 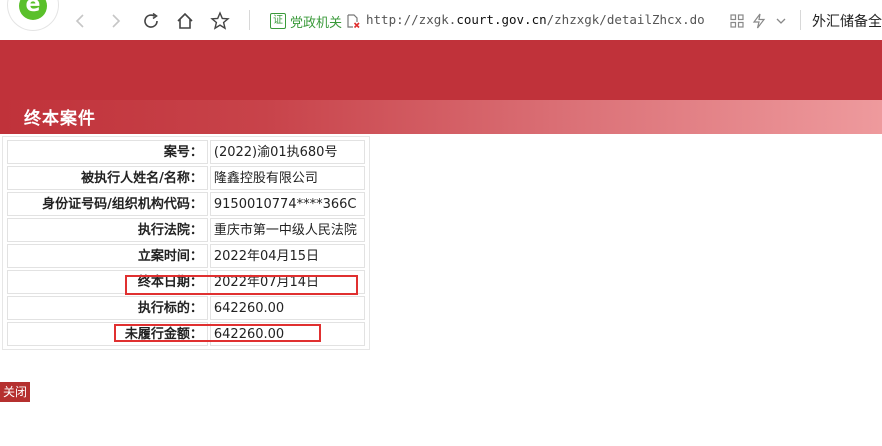 I want to click on url-scheme: http://zxgk., so click(x=411, y=19).